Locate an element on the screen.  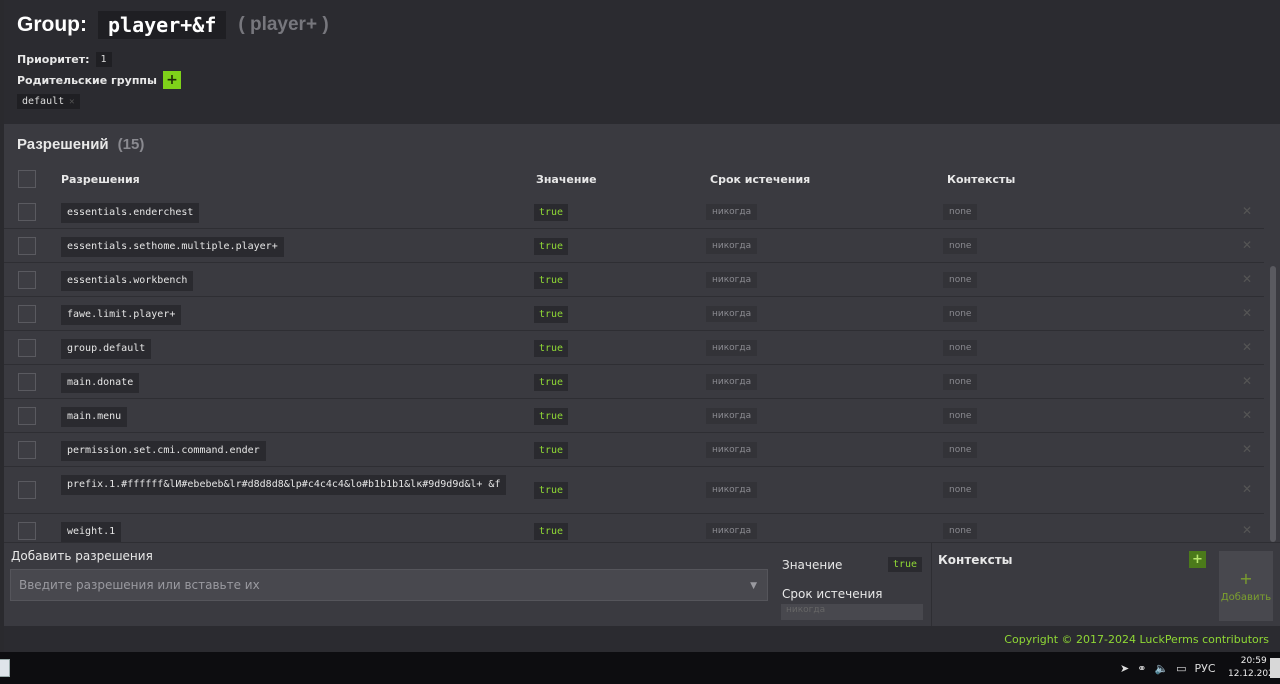
column-permission: Разрешения is located at coordinates (100, 179).